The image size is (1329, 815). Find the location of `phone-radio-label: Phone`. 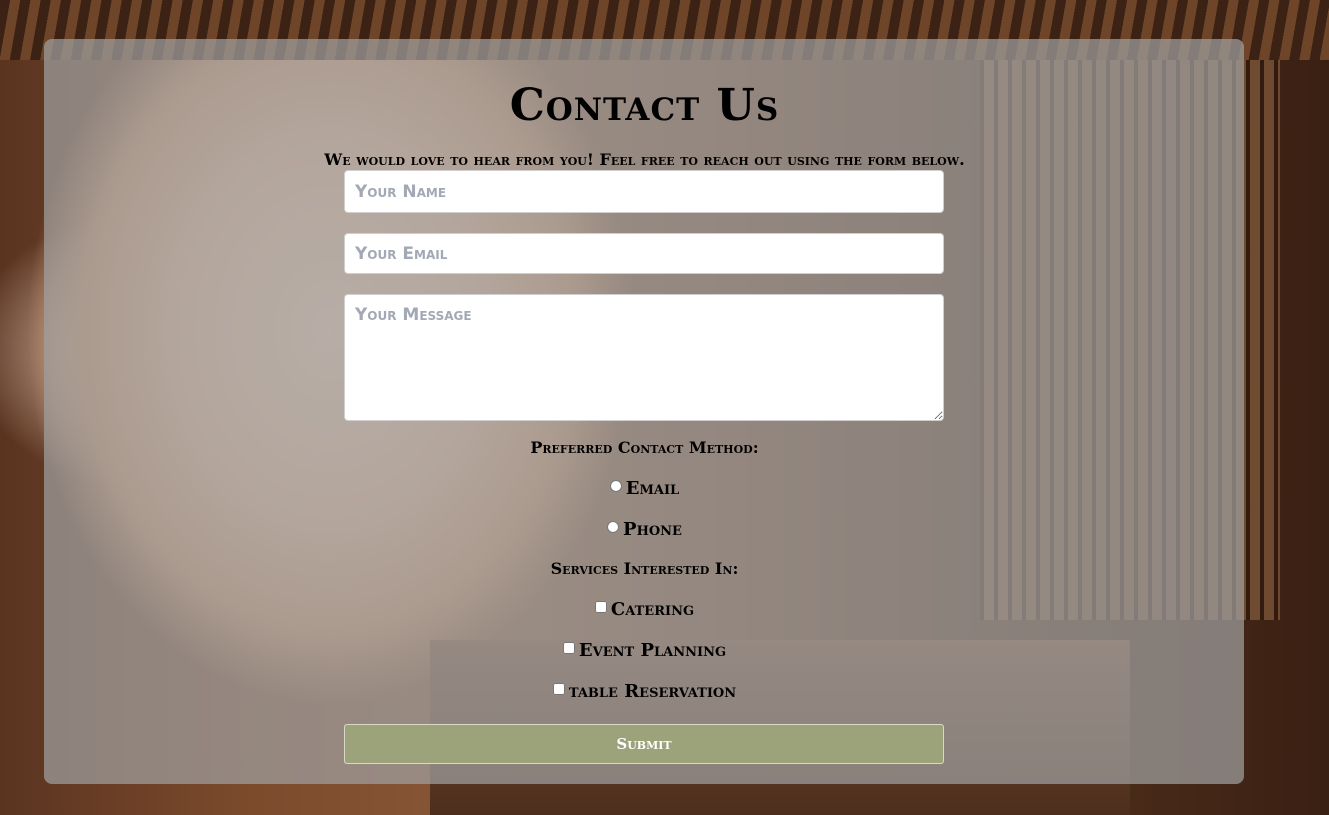

phone-radio-label: Phone is located at coordinates (652, 529).